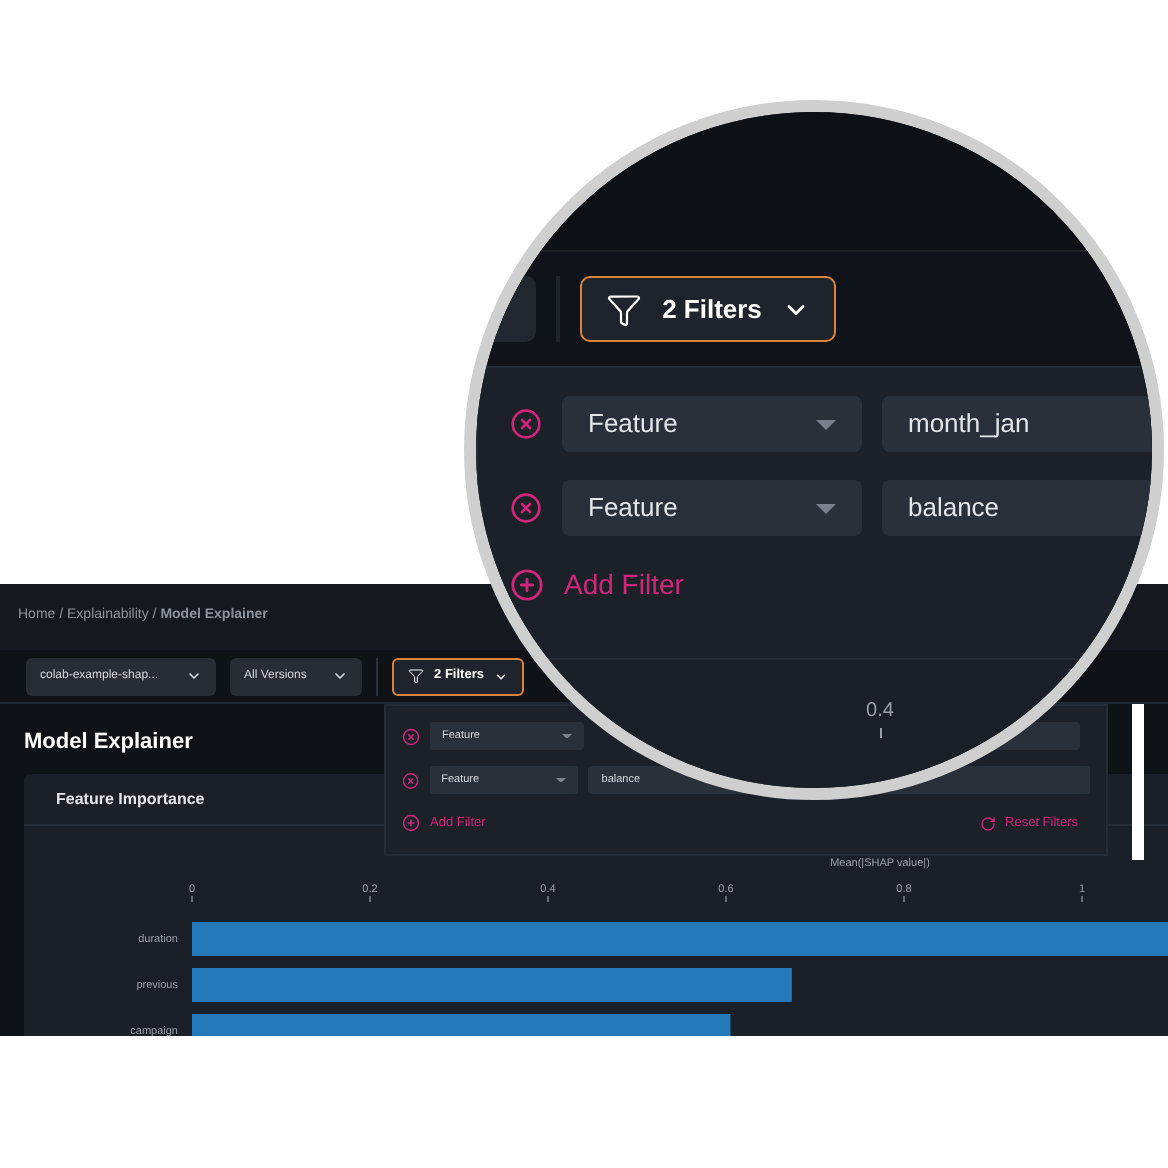 The width and height of the screenshot is (1168, 1168). I want to click on reset-icon, so click(987, 823).